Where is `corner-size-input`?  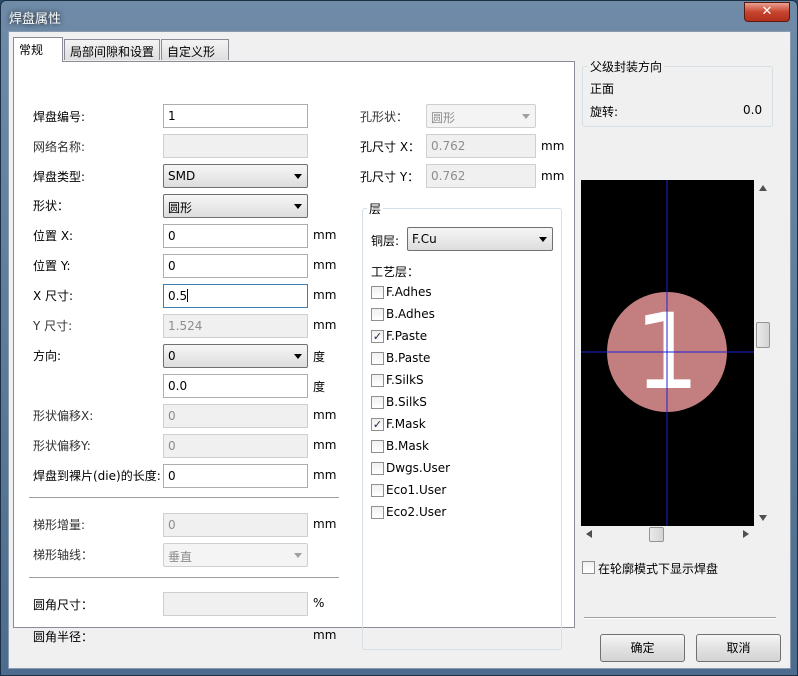 corner-size-input is located at coordinates (235, 604).